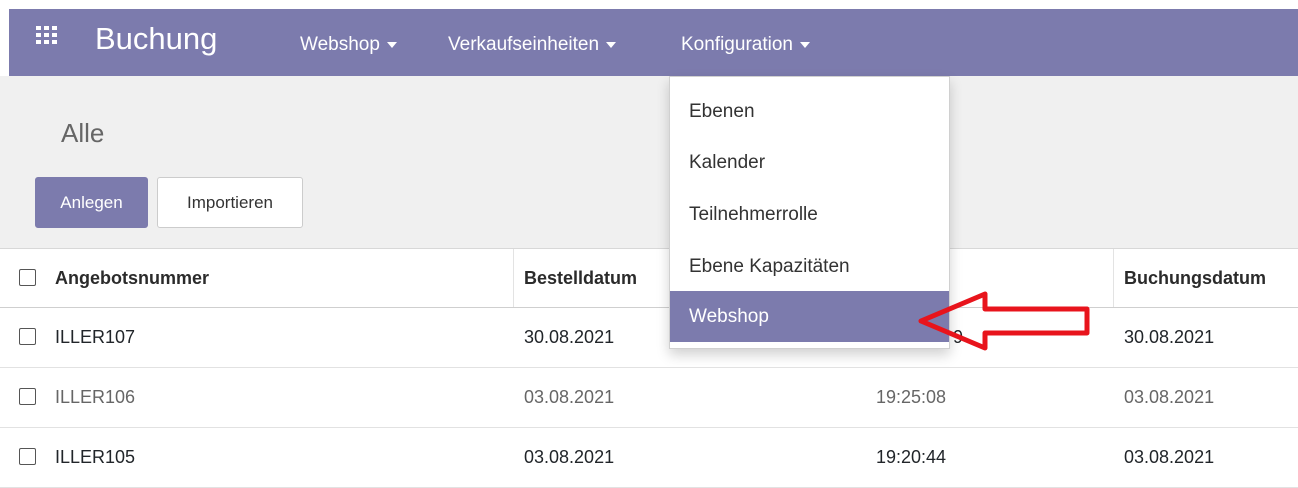 The width and height of the screenshot is (1298, 488). I want to click on cell-angebotsnummer: ILLER105, so click(95, 457).